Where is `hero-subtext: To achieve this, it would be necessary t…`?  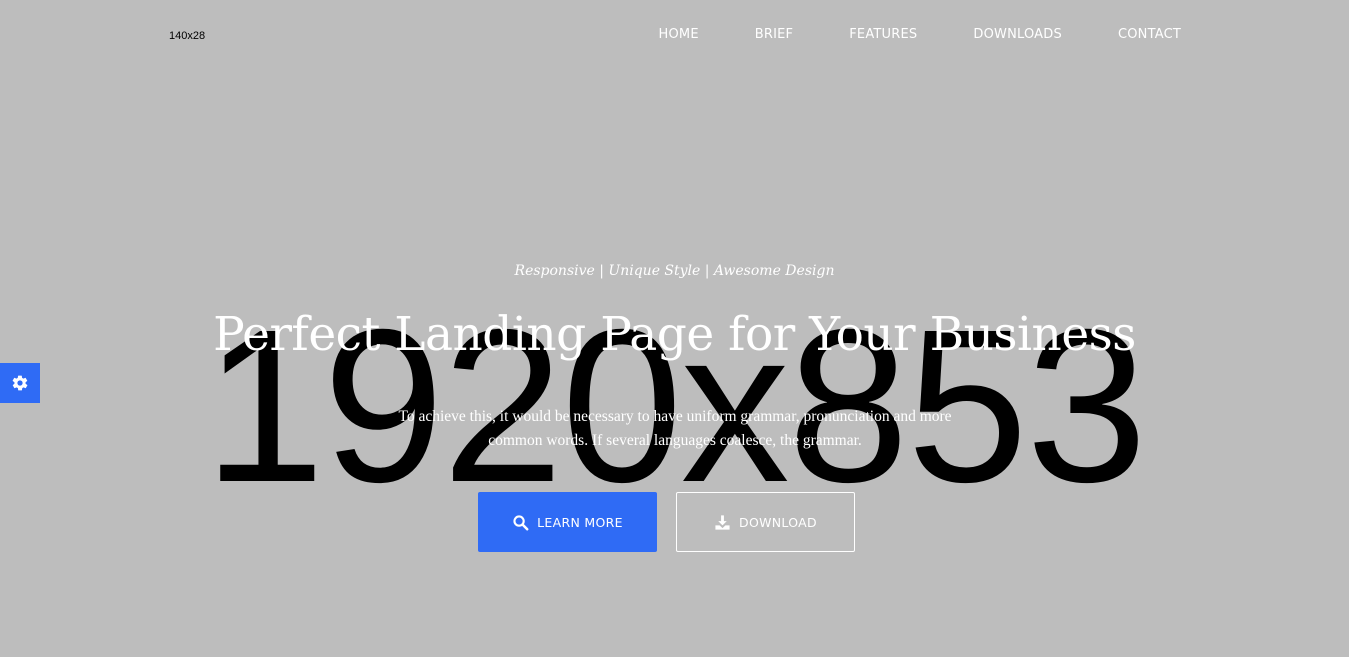
hero-subtext: To achieve this, it would be necessary t… is located at coordinates (675, 428).